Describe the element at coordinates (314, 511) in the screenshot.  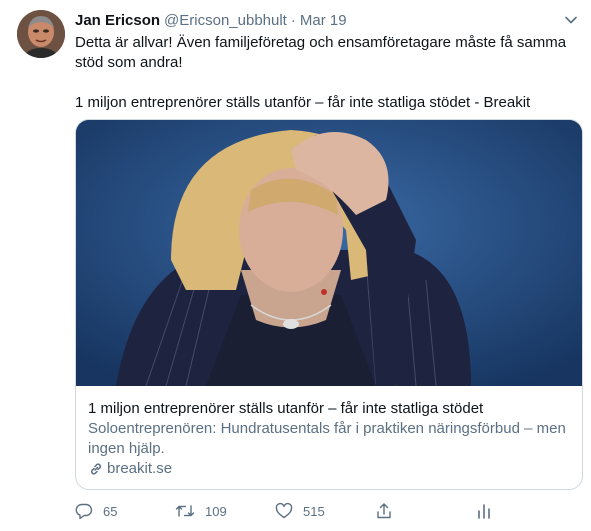
I see `like-count: 515` at that location.